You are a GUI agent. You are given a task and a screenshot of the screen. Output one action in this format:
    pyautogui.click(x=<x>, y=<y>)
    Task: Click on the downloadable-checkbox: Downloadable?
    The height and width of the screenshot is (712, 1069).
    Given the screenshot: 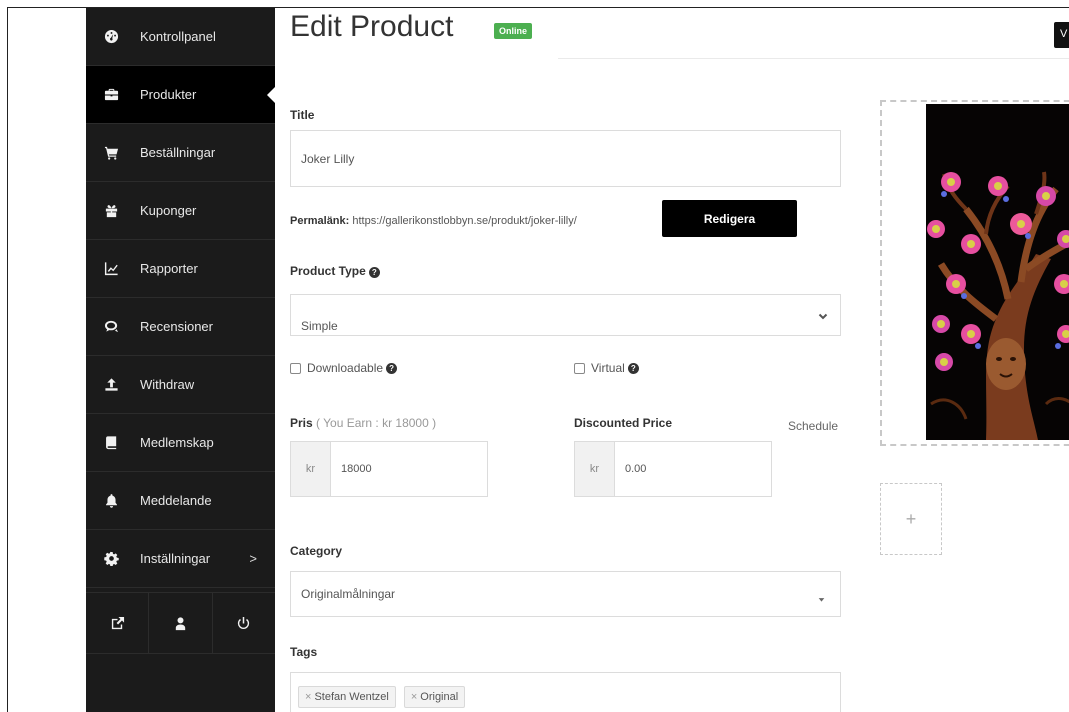 What is the action you would take?
    pyautogui.click(x=344, y=368)
    